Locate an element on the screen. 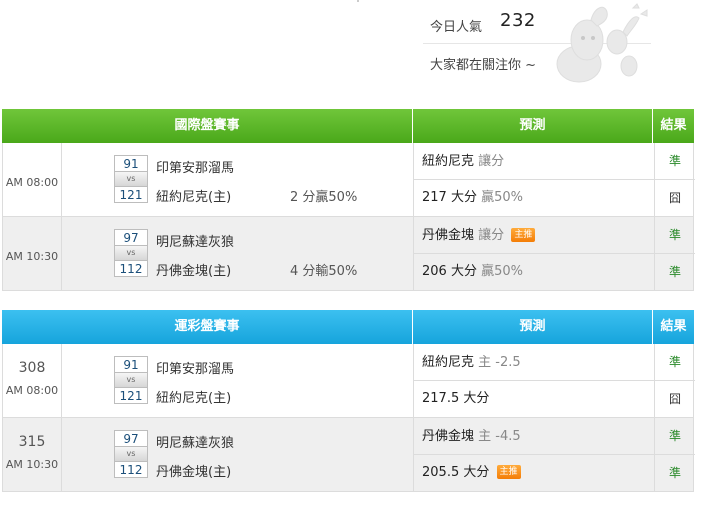 Image resolution: width=719 pixels, height=505 pixels. match-time-cell: AM 08:00 is located at coordinates (32, 179).